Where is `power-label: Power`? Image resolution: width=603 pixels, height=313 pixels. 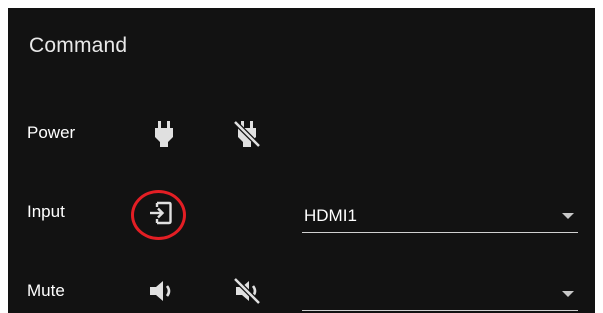
power-label: Power is located at coordinates (51, 132).